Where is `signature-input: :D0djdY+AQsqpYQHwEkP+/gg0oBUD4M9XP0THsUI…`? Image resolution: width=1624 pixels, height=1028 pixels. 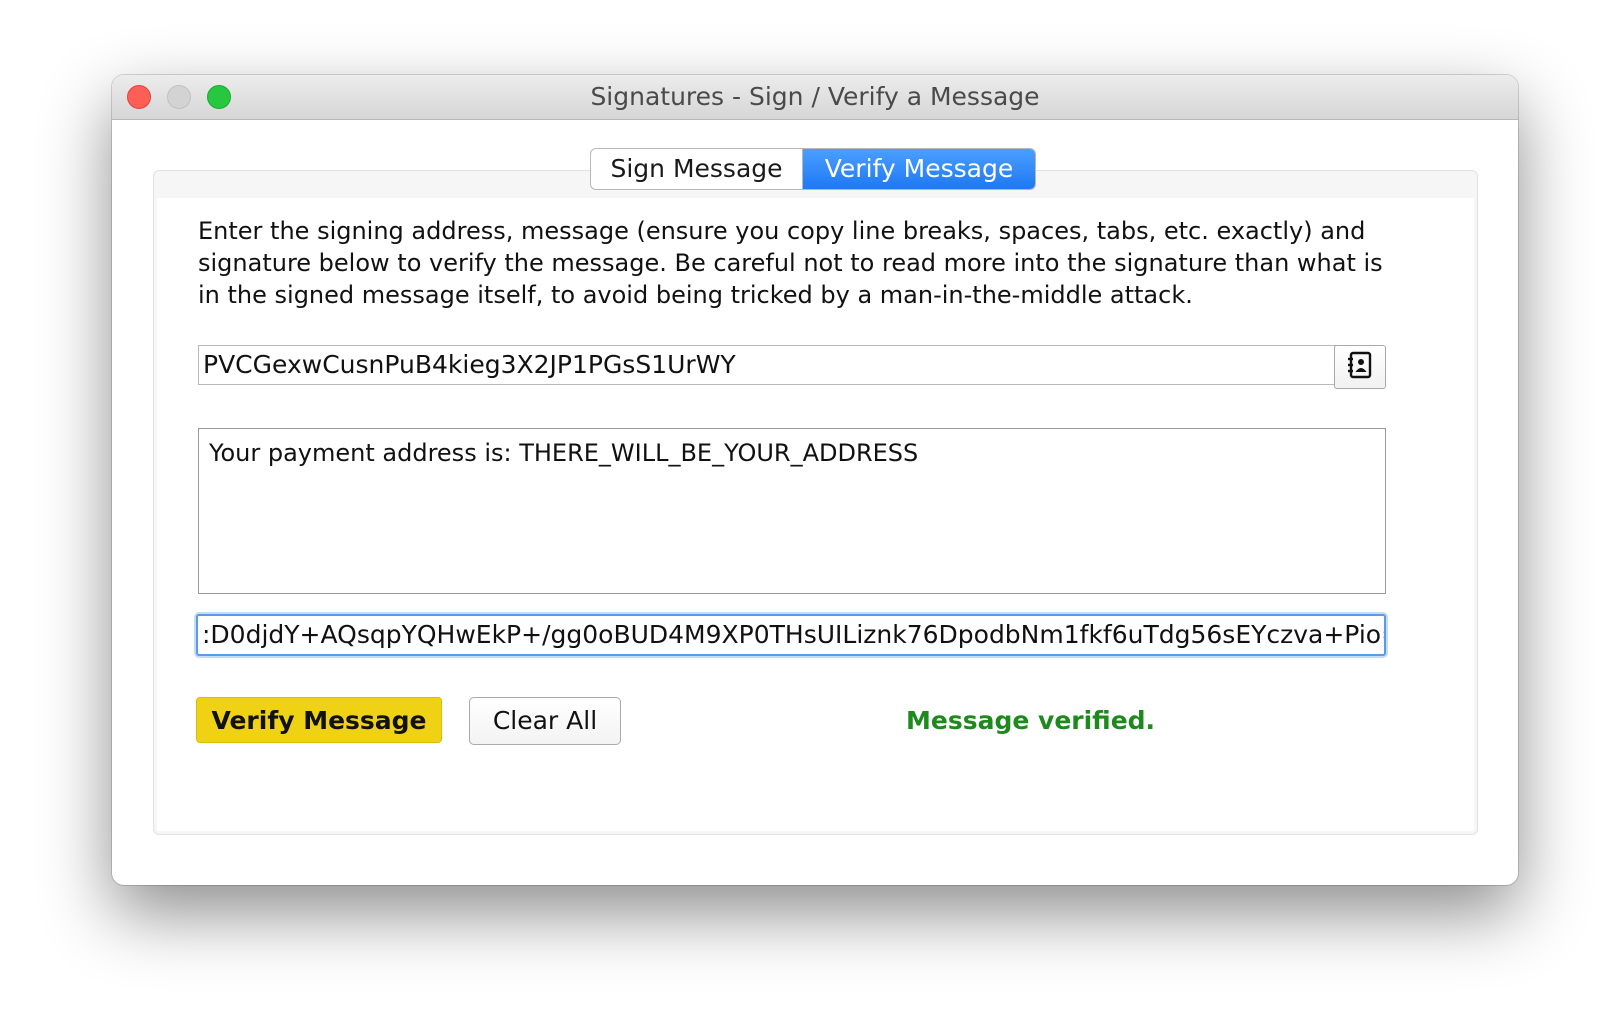
signature-input: :D0djdY+AQsqpYQHwEkP+/gg0oBUD4M9XP0THsUI… is located at coordinates (791, 635).